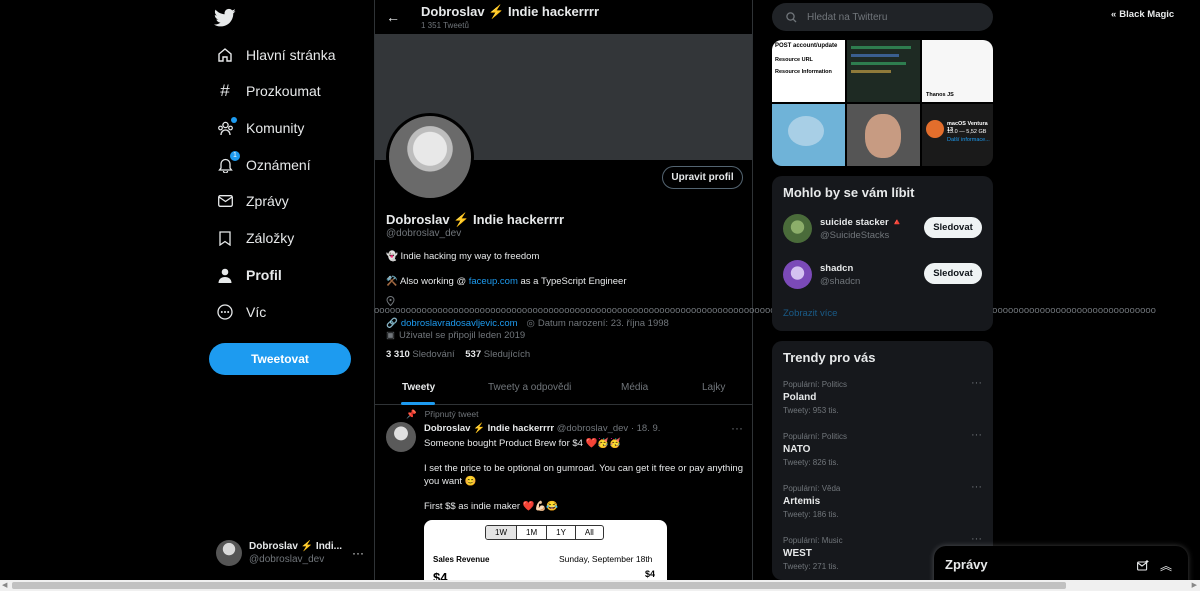 The height and width of the screenshot is (591, 1200). I want to click on nav-item-explore: # Prozkoumat, so click(268, 91).